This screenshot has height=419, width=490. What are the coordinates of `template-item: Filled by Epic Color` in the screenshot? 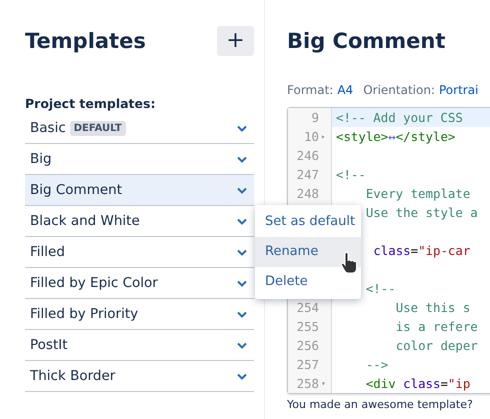 It's located at (139, 283).